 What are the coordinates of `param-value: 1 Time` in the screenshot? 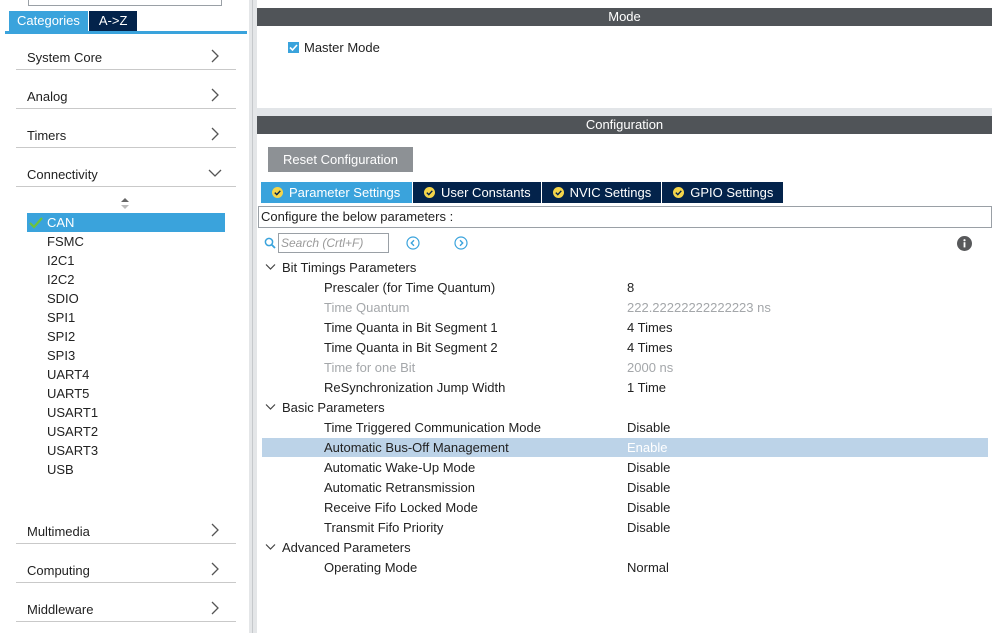 It's located at (646, 387).